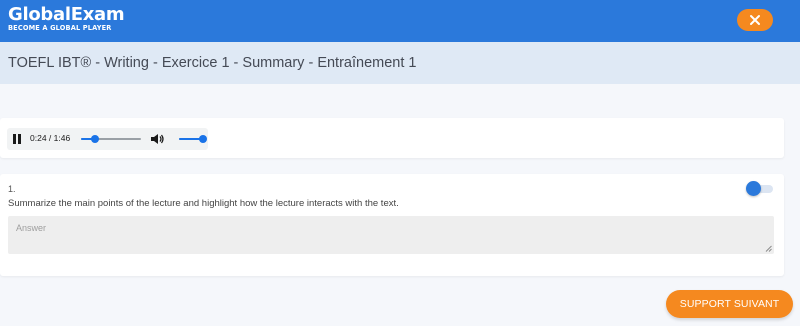 The height and width of the screenshot is (326, 800). I want to click on answer-textarea, so click(391, 235).